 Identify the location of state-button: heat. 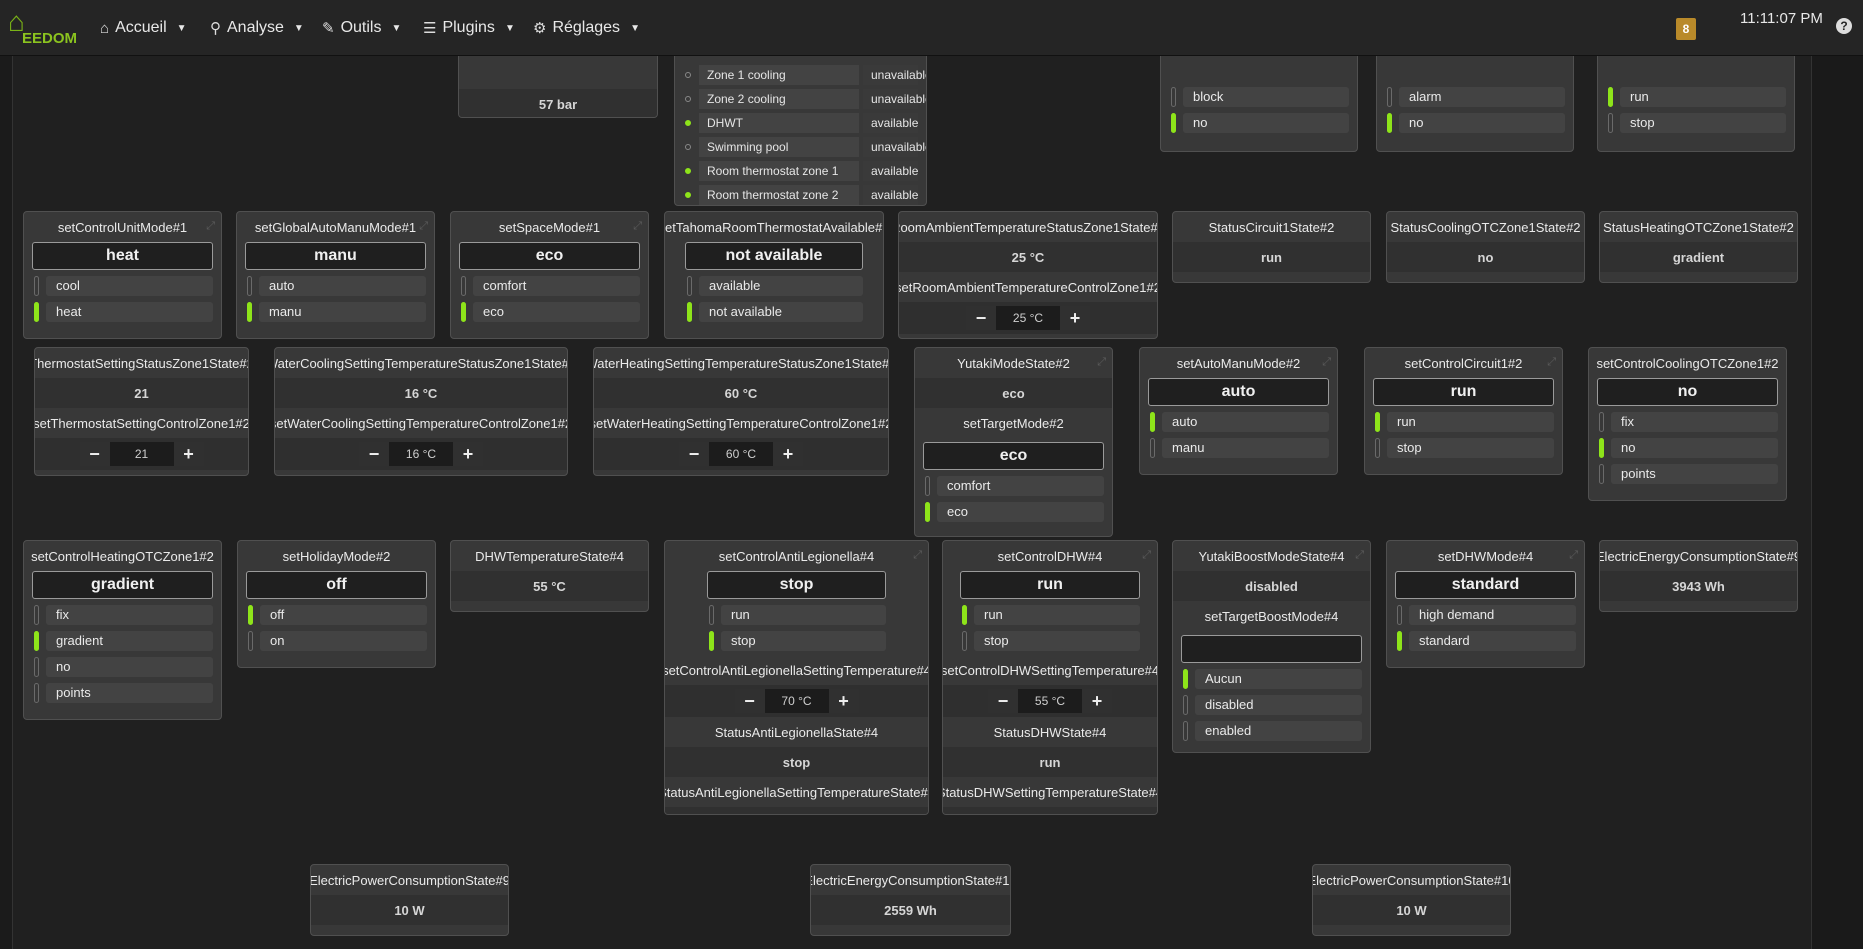
(122, 256).